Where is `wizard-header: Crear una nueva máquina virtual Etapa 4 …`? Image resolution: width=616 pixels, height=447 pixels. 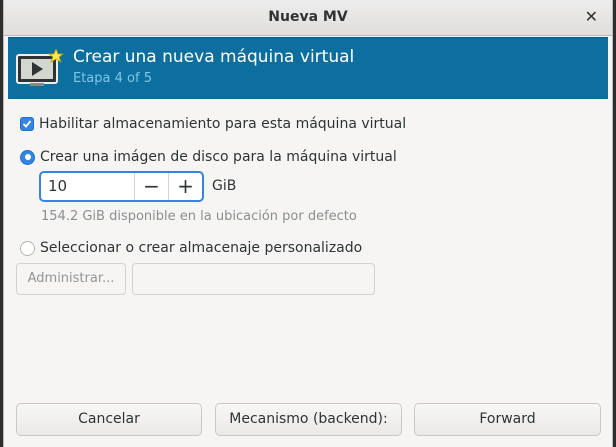 wizard-header: Crear una nueva máquina virtual Etapa 4 … is located at coordinates (308, 68).